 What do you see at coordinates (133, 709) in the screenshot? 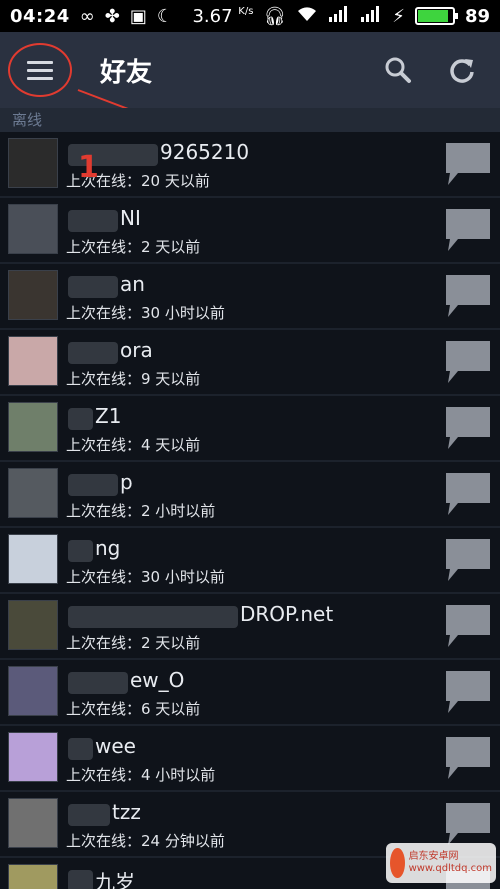
I see `friend-last-online: 上次在线：6 天以前` at bounding box center [133, 709].